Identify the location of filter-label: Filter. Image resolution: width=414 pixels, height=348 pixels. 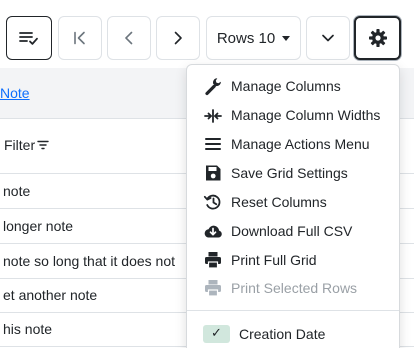
(20, 145).